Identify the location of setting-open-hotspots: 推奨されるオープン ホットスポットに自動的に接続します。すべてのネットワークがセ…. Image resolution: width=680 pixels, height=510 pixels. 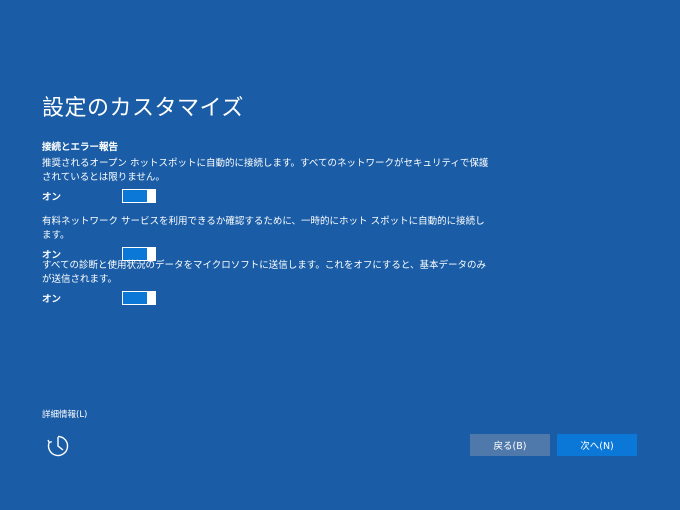
(267, 180).